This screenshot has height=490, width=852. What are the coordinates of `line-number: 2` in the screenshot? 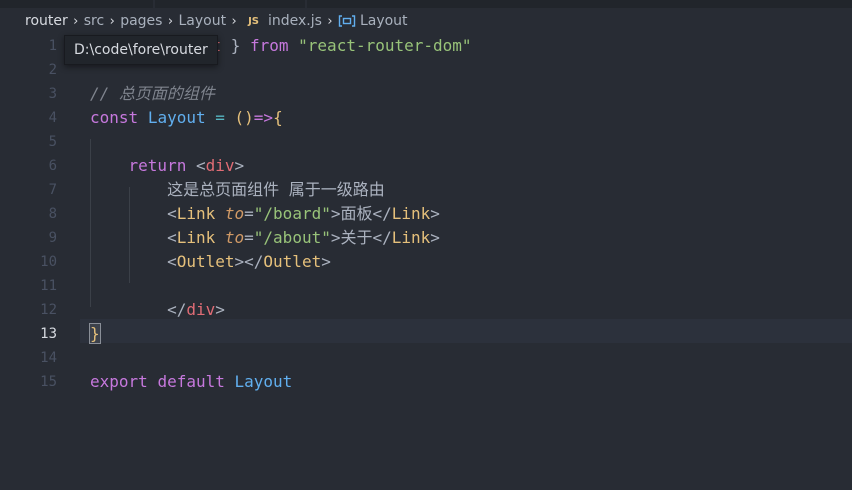 It's located at (52, 70).